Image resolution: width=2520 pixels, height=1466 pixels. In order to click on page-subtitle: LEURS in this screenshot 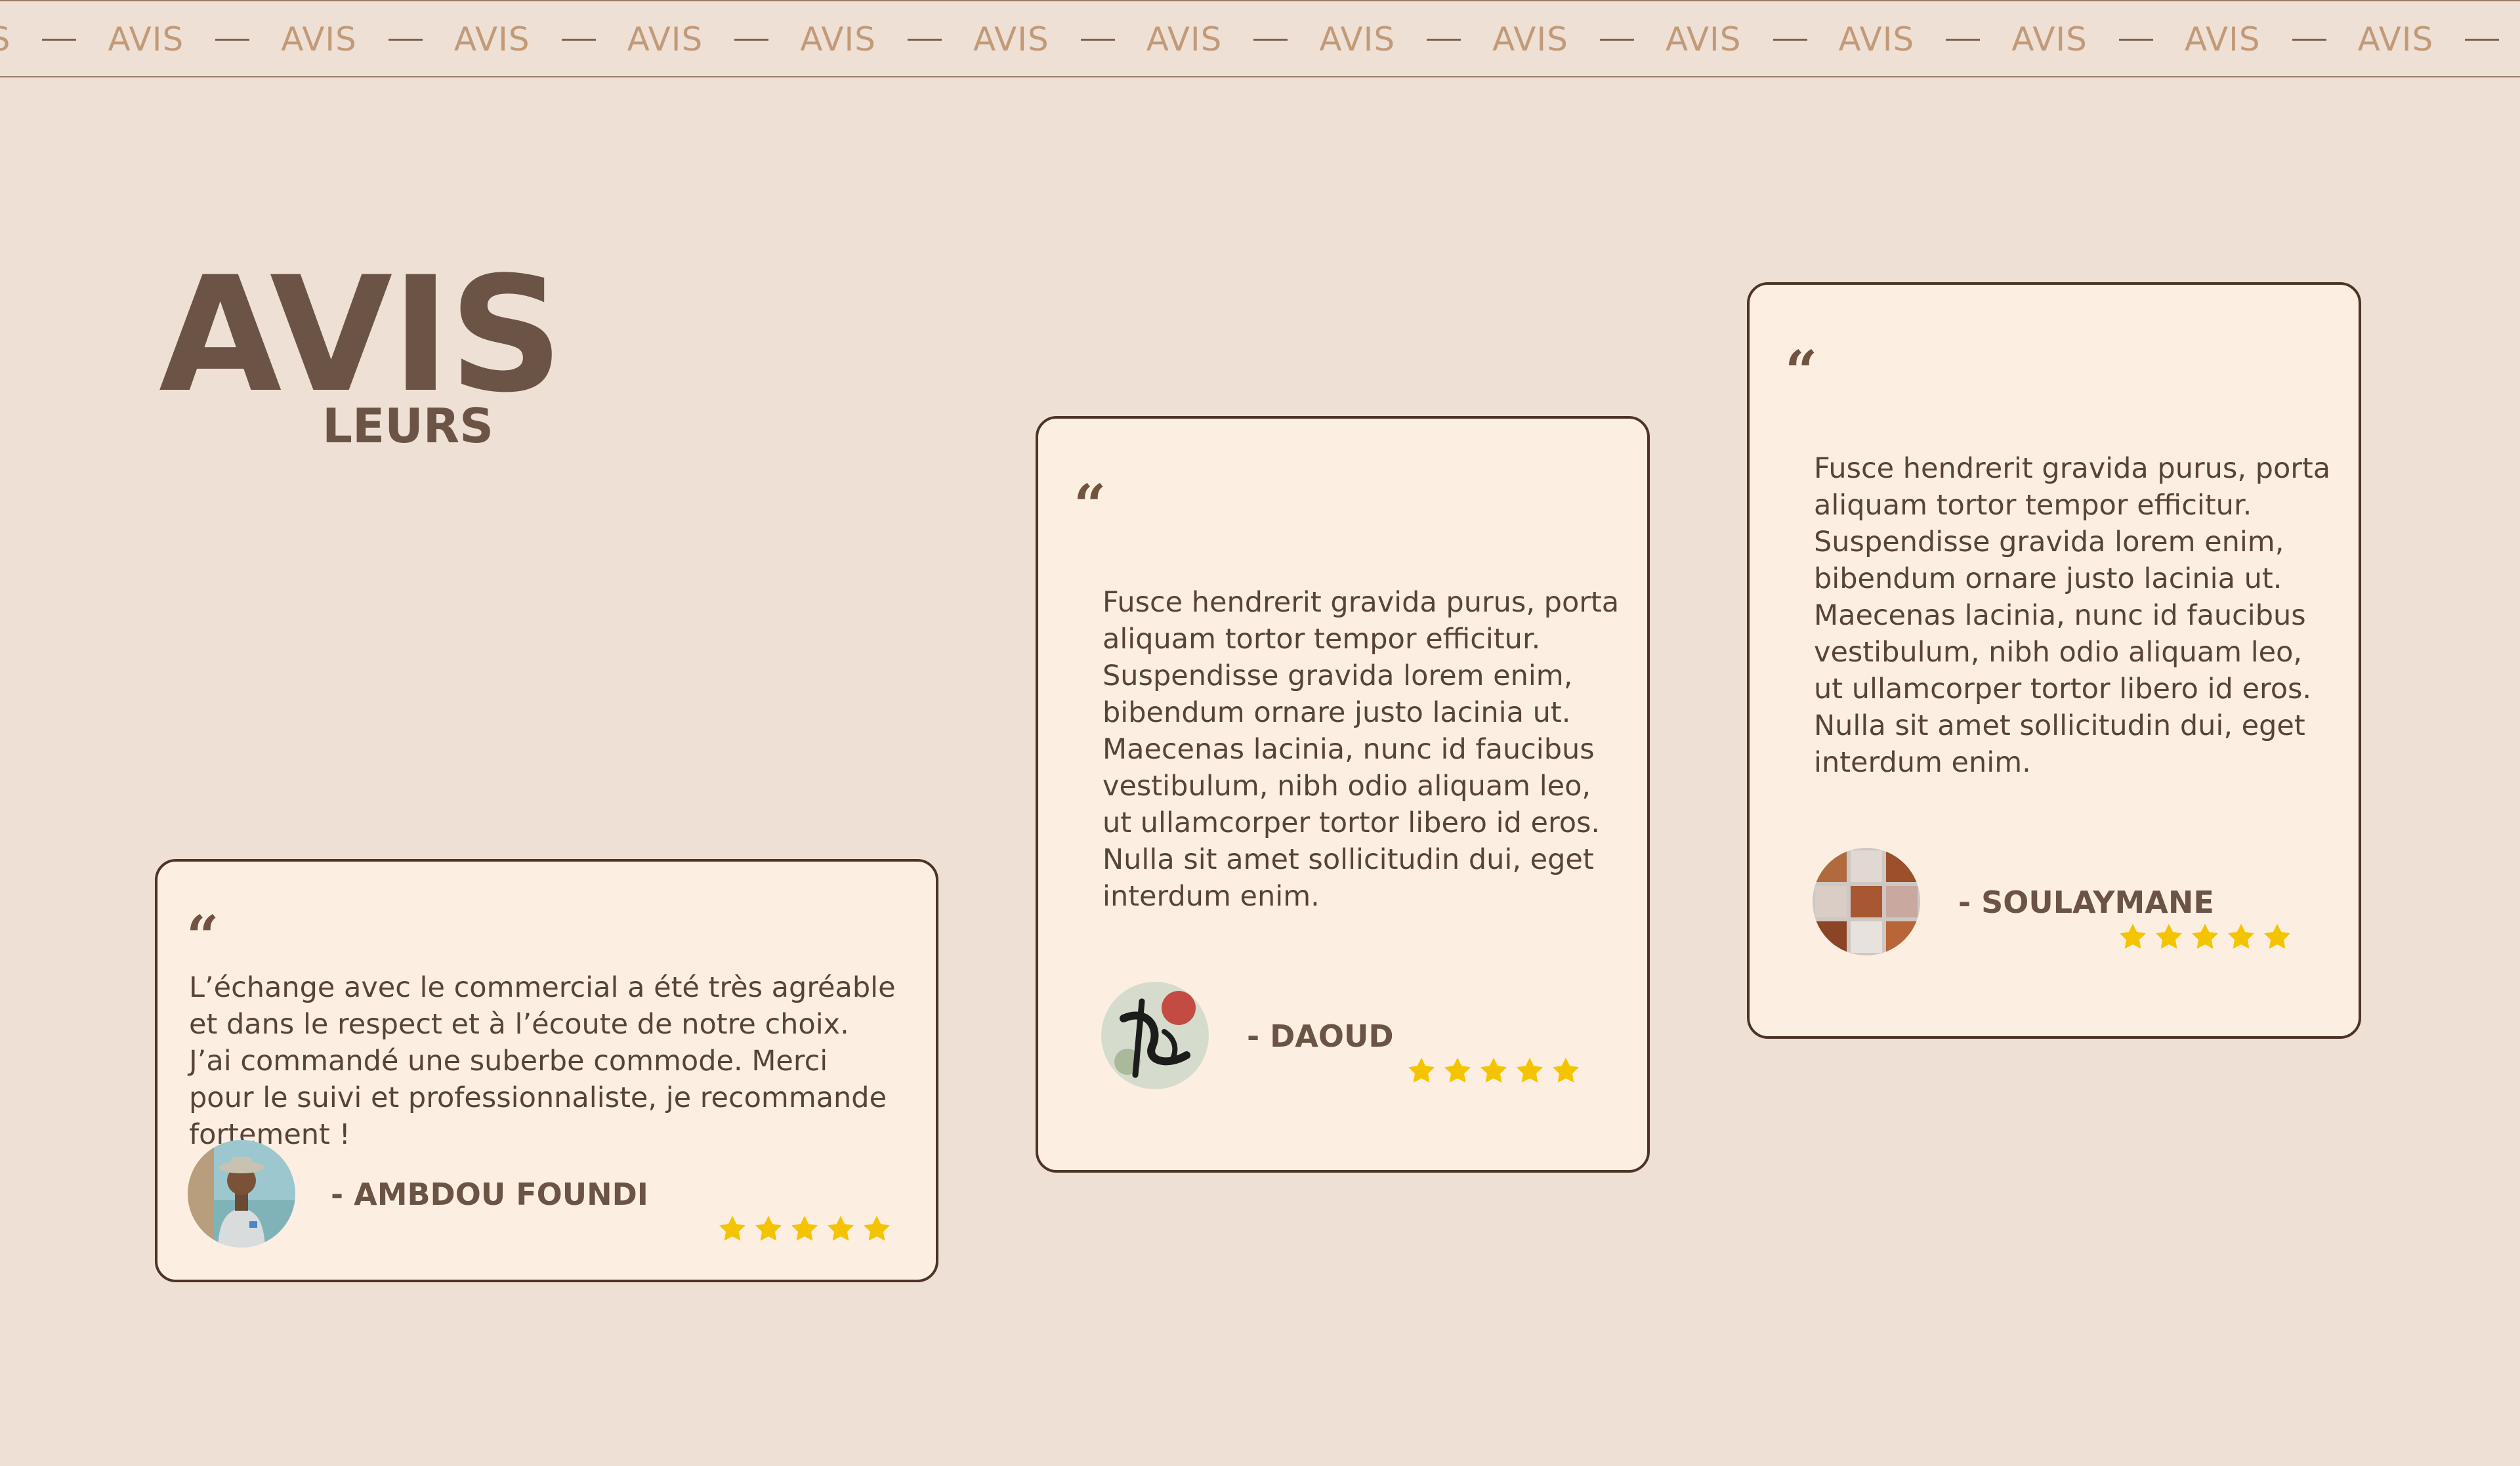, I will do `click(408, 425)`.